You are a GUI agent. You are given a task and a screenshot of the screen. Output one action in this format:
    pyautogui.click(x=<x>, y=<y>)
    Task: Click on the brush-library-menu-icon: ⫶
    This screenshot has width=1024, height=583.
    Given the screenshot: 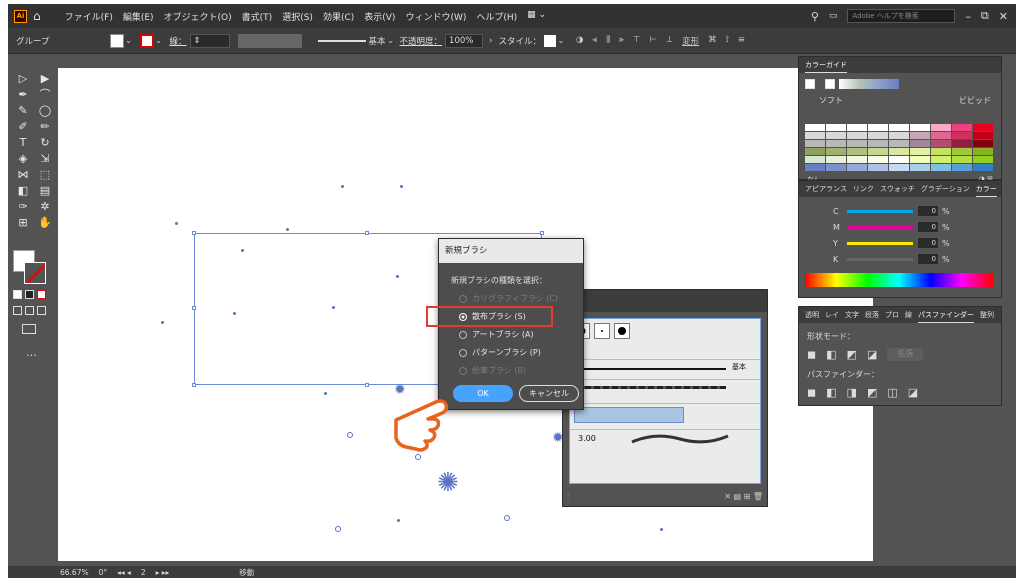 What is the action you would take?
    pyautogui.click(x=568, y=497)
    